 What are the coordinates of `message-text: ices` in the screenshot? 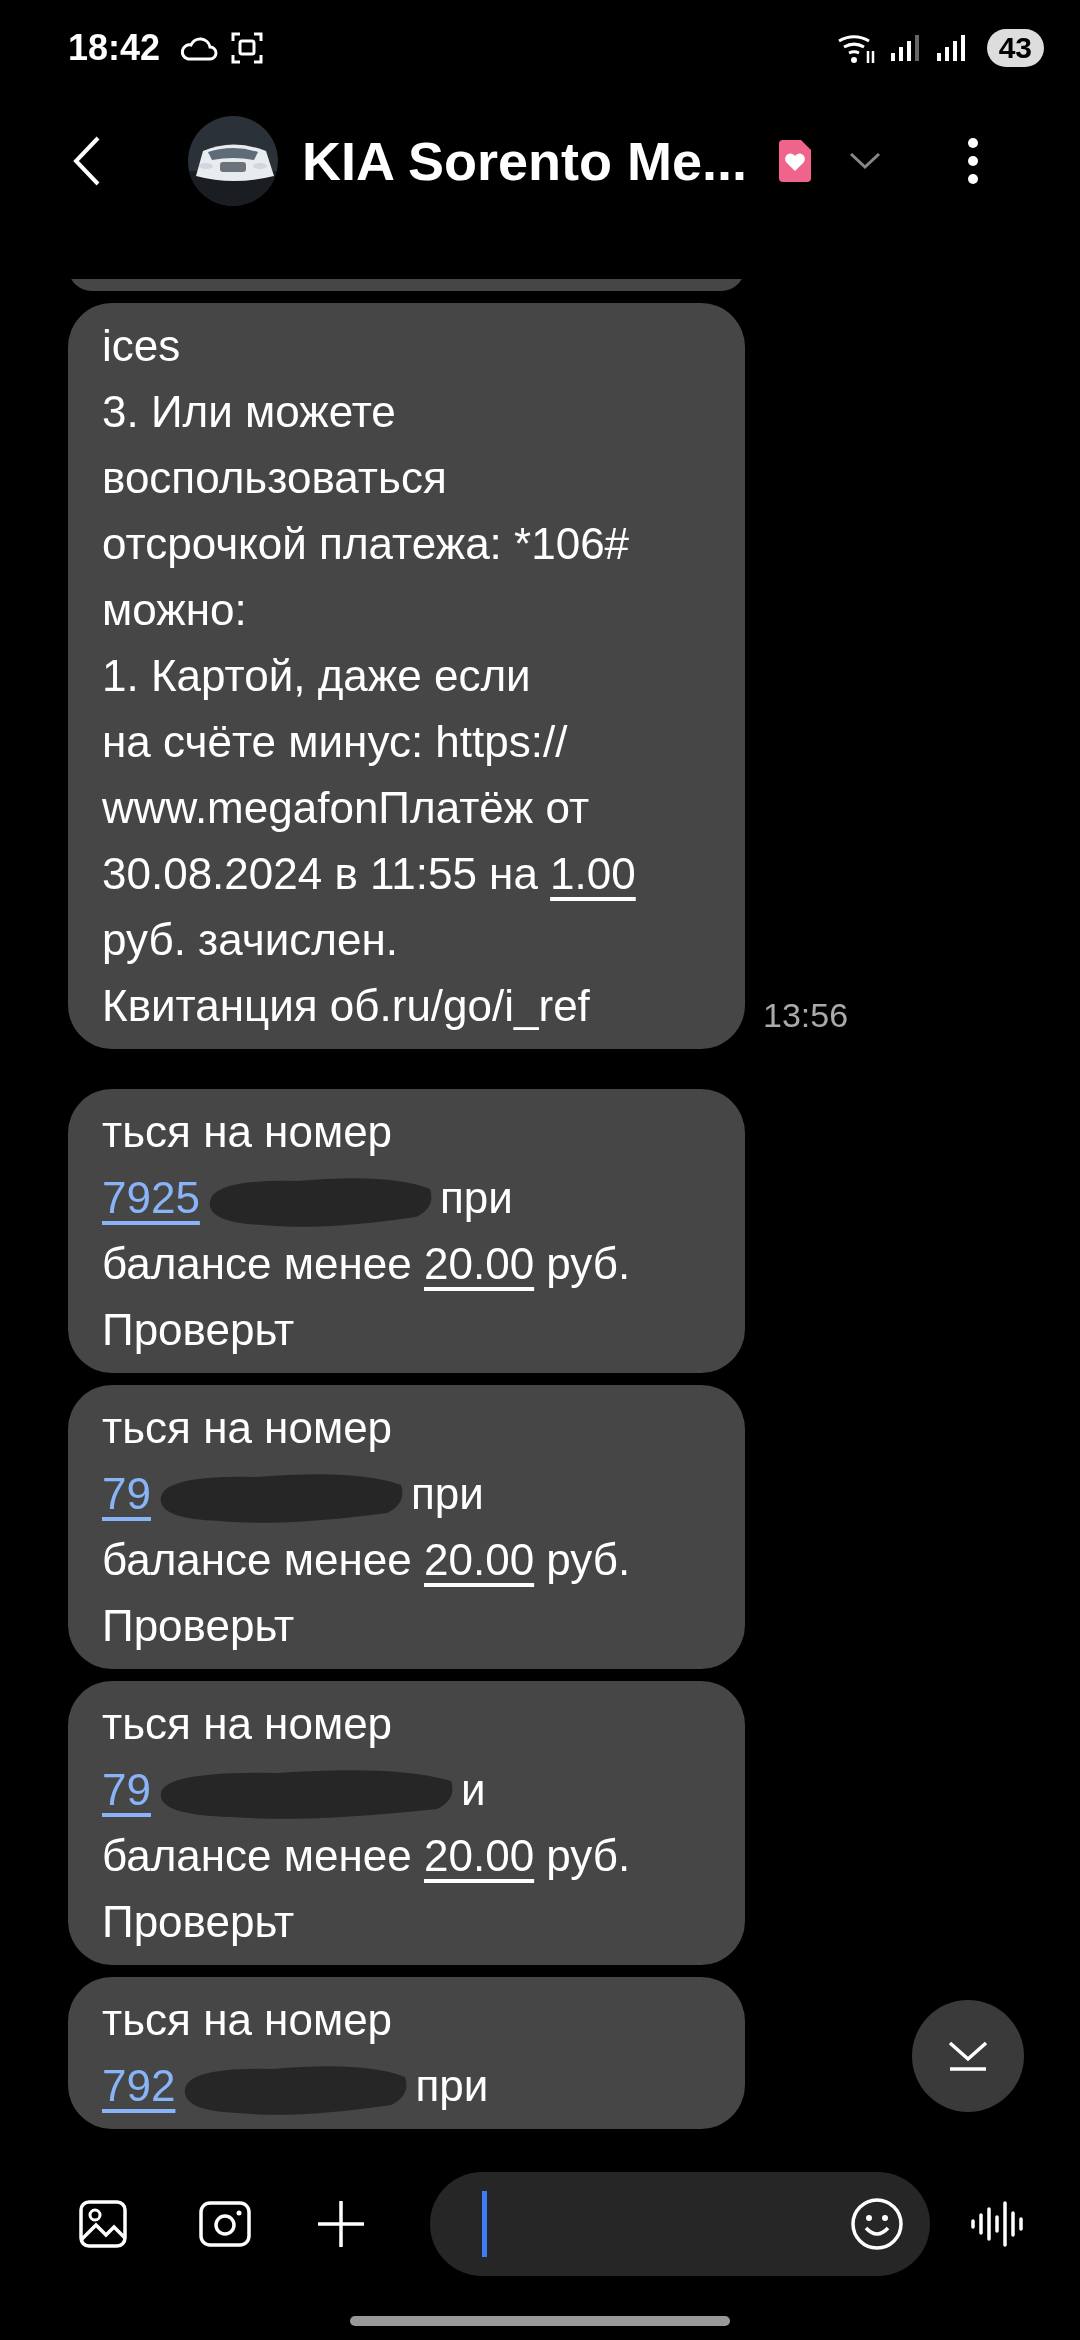 It's located at (141, 345).